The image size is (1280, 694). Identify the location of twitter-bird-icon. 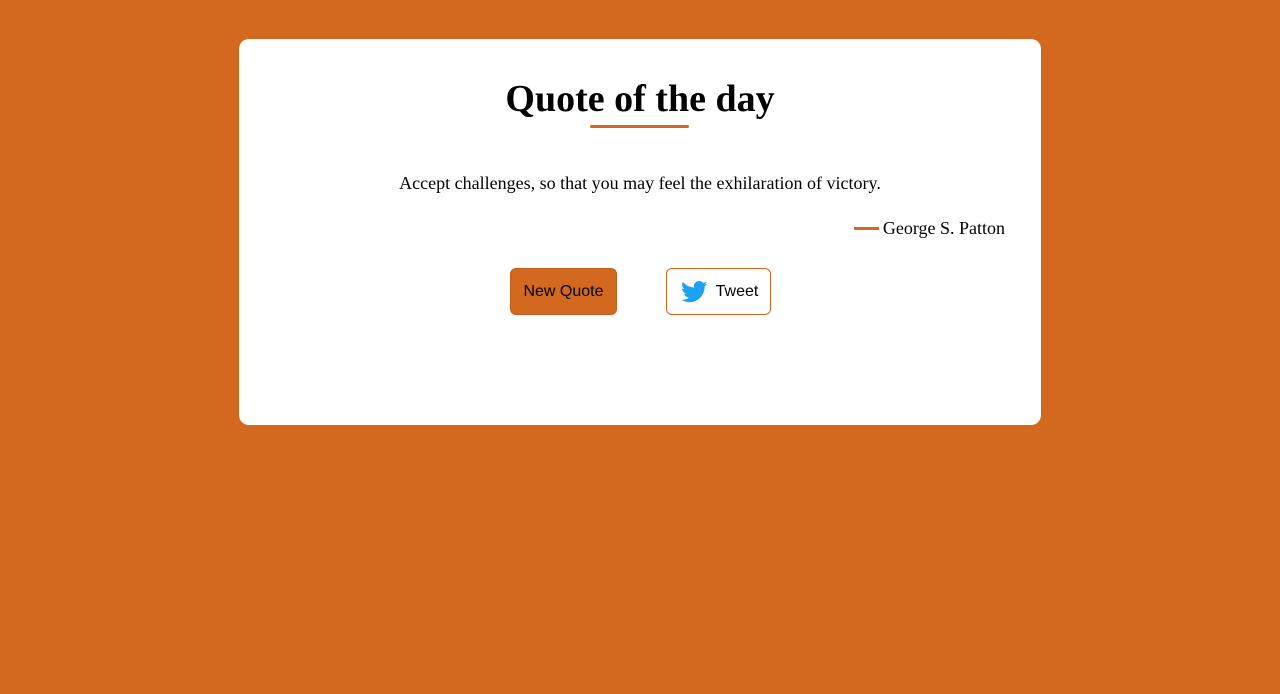
(694, 291).